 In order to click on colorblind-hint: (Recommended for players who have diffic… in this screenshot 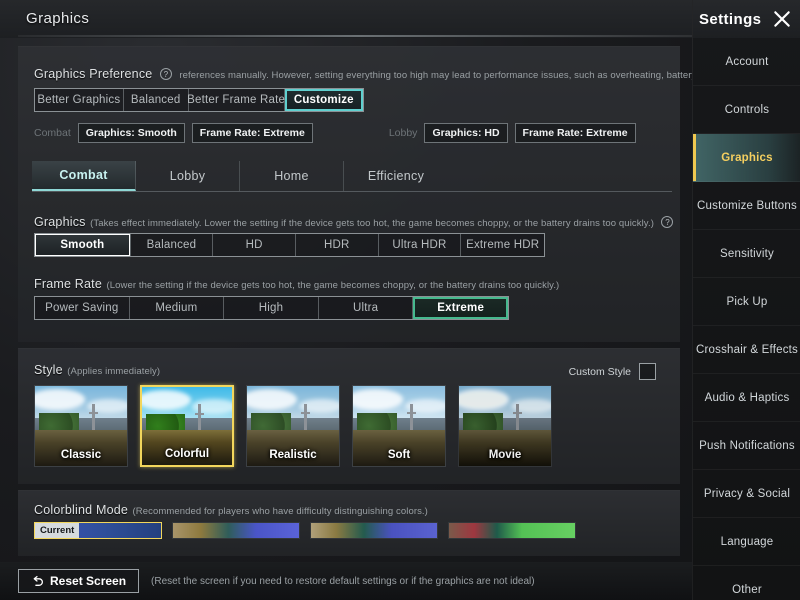, I will do `click(280, 511)`.